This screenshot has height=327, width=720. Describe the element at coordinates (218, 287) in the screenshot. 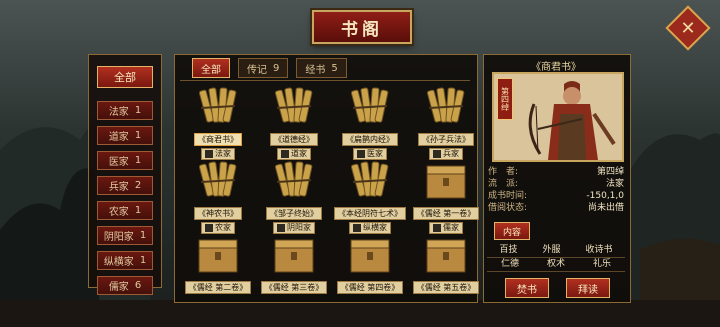

I see `book-title: 《儒经 第二卷》` at that location.